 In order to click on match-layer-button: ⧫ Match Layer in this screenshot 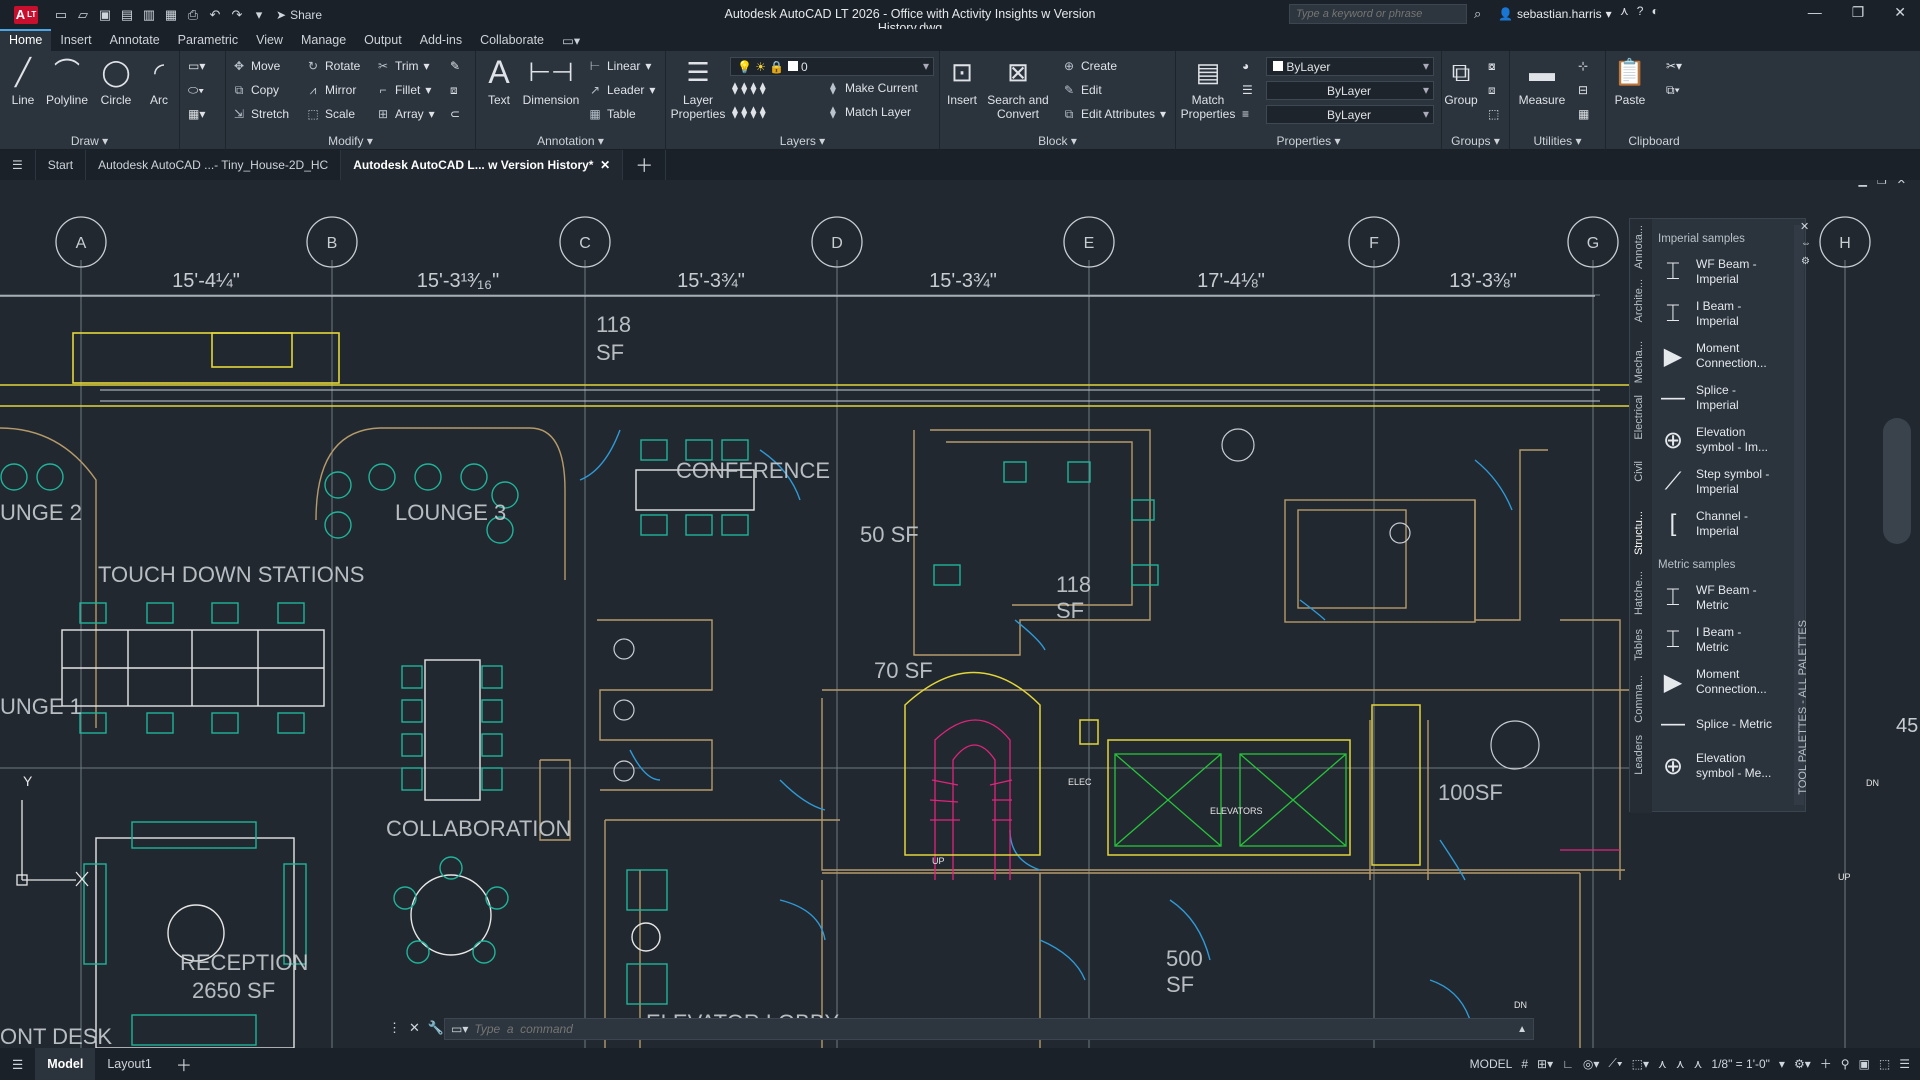, I will do `click(868, 112)`.